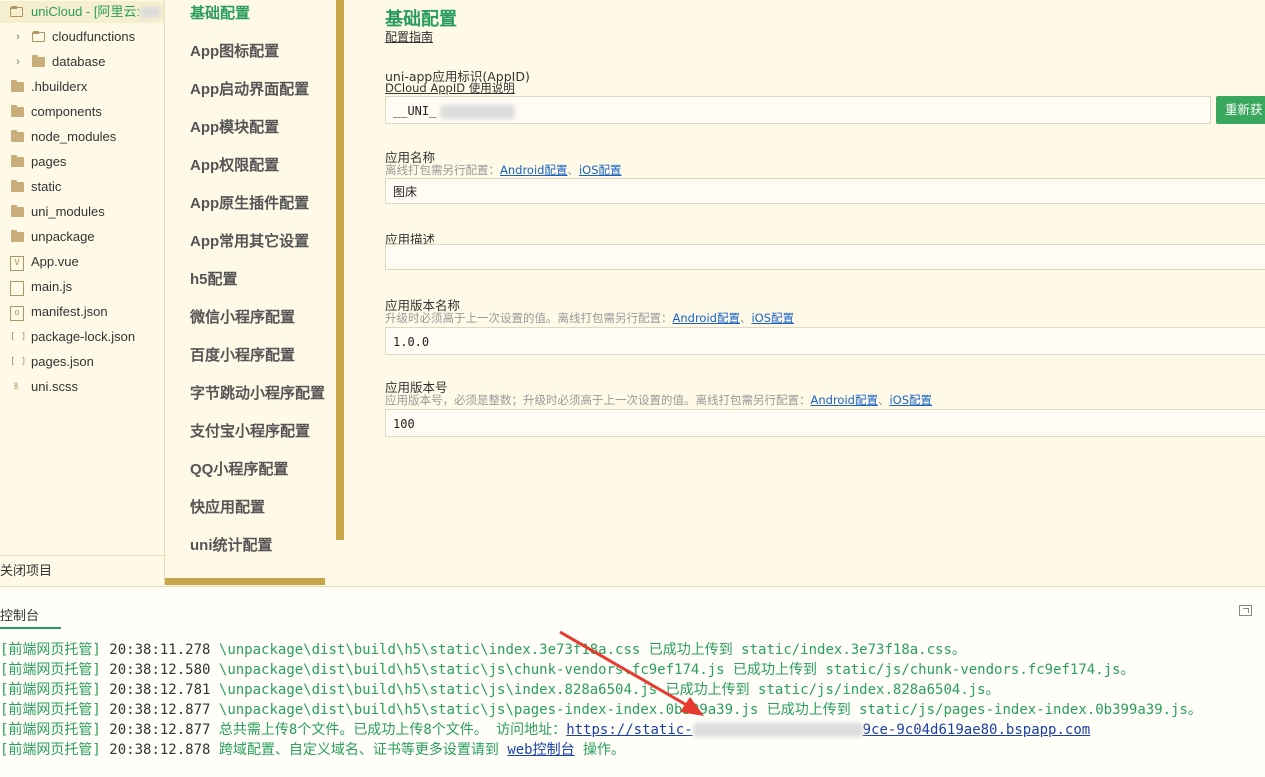 The width and height of the screenshot is (1265, 777). Describe the element at coordinates (82, 12) in the screenshot. I see `tree-root-unicloud: uniCloud - [阿里云:` at that location.